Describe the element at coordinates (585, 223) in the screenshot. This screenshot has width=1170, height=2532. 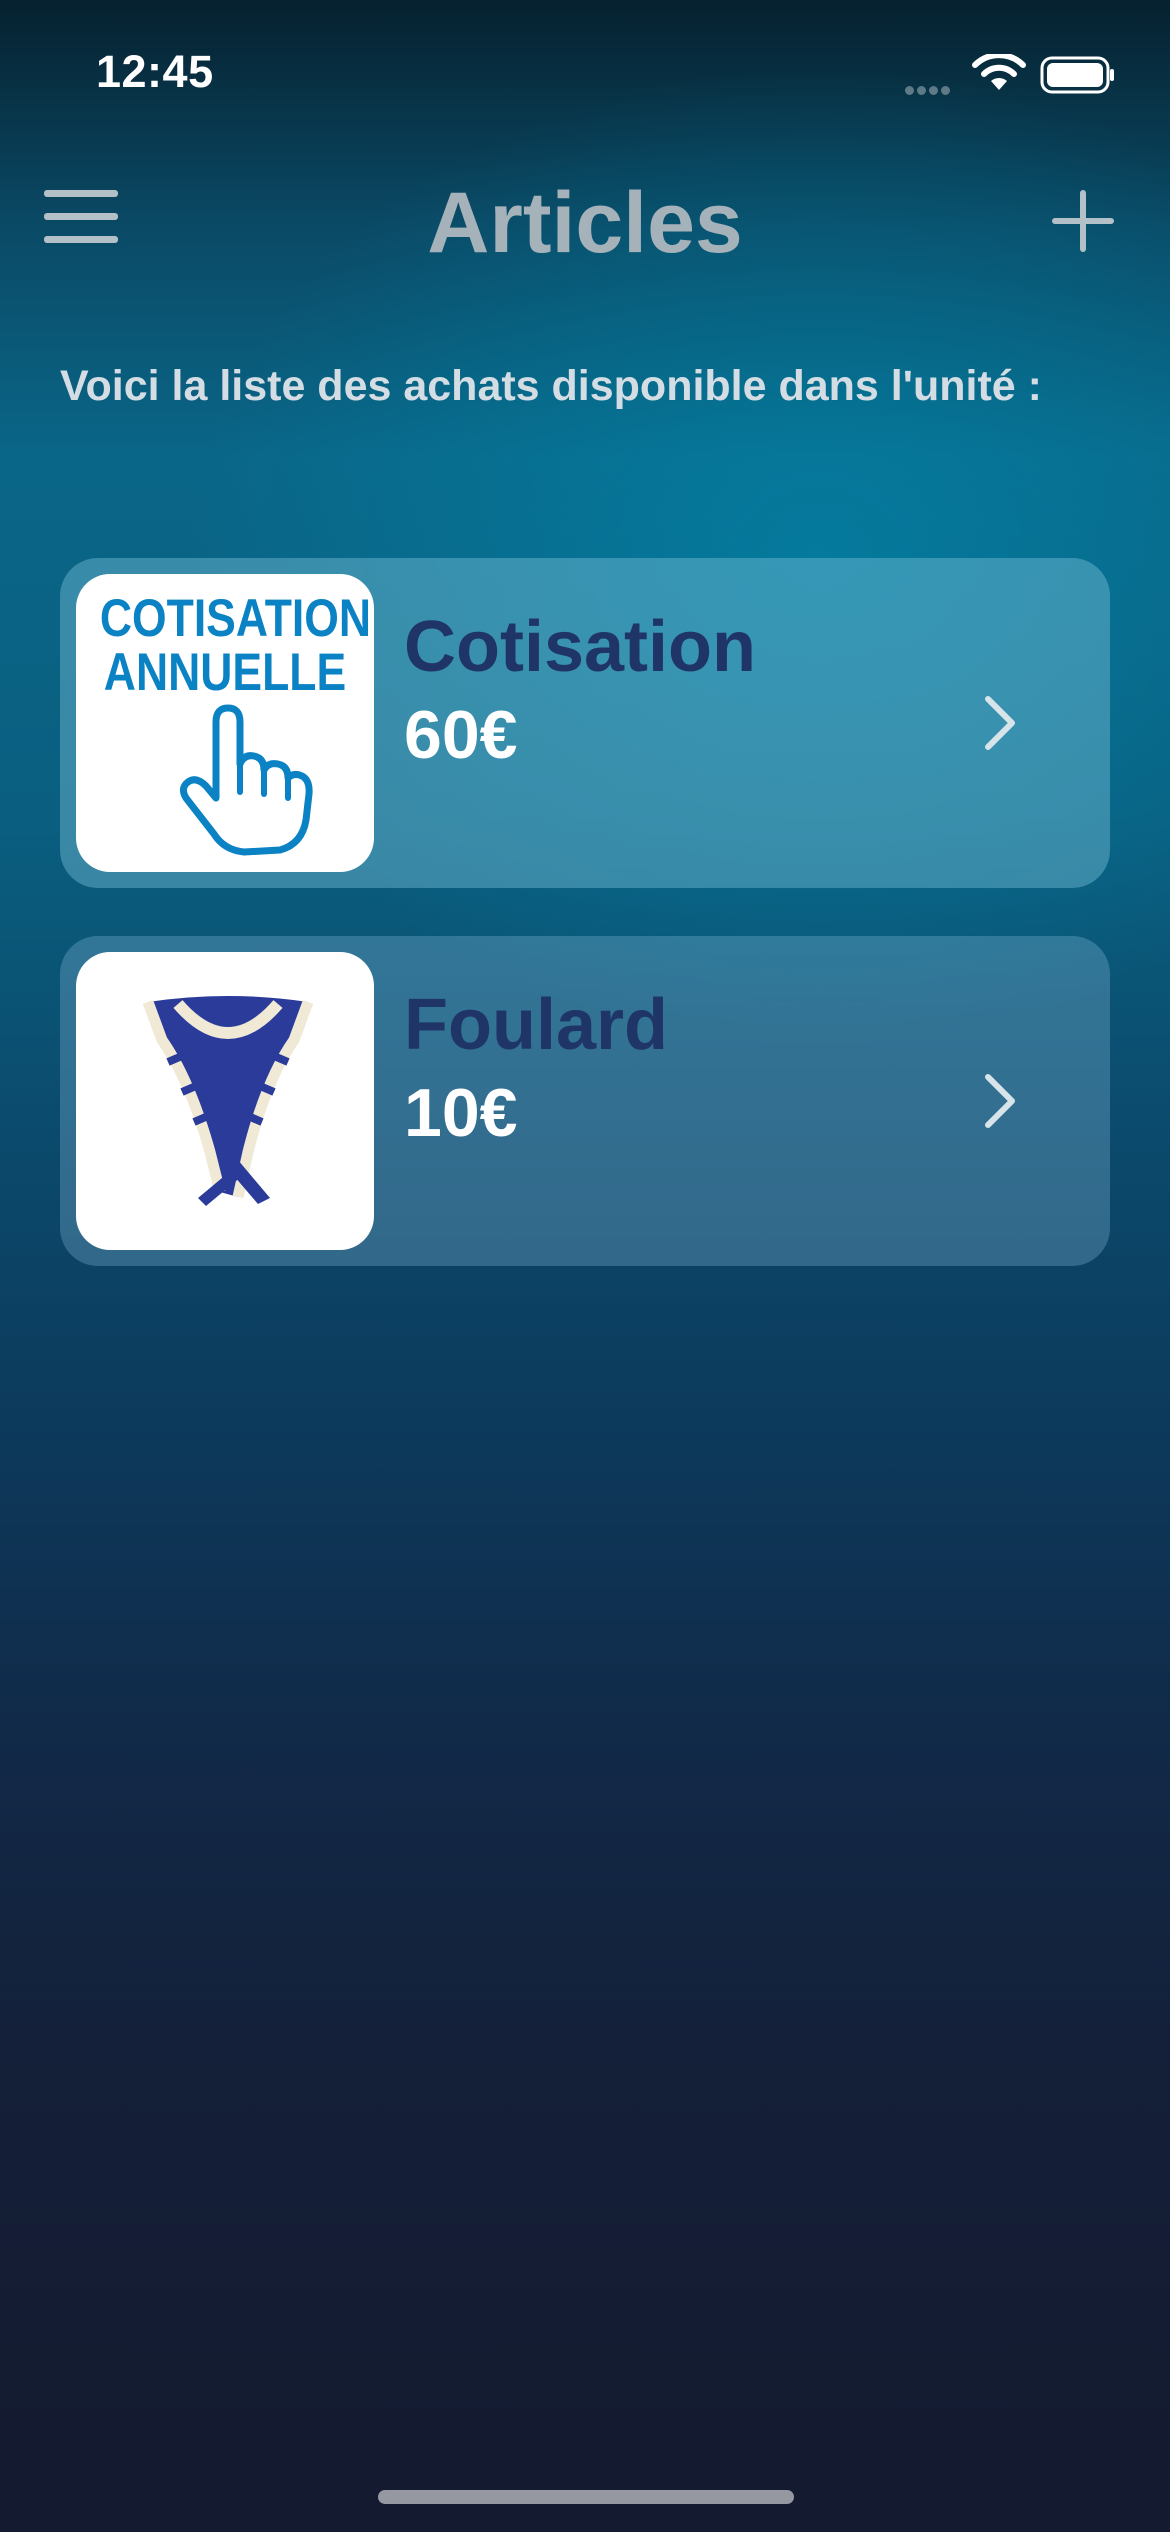
I see `page-title: Articles` at that location.